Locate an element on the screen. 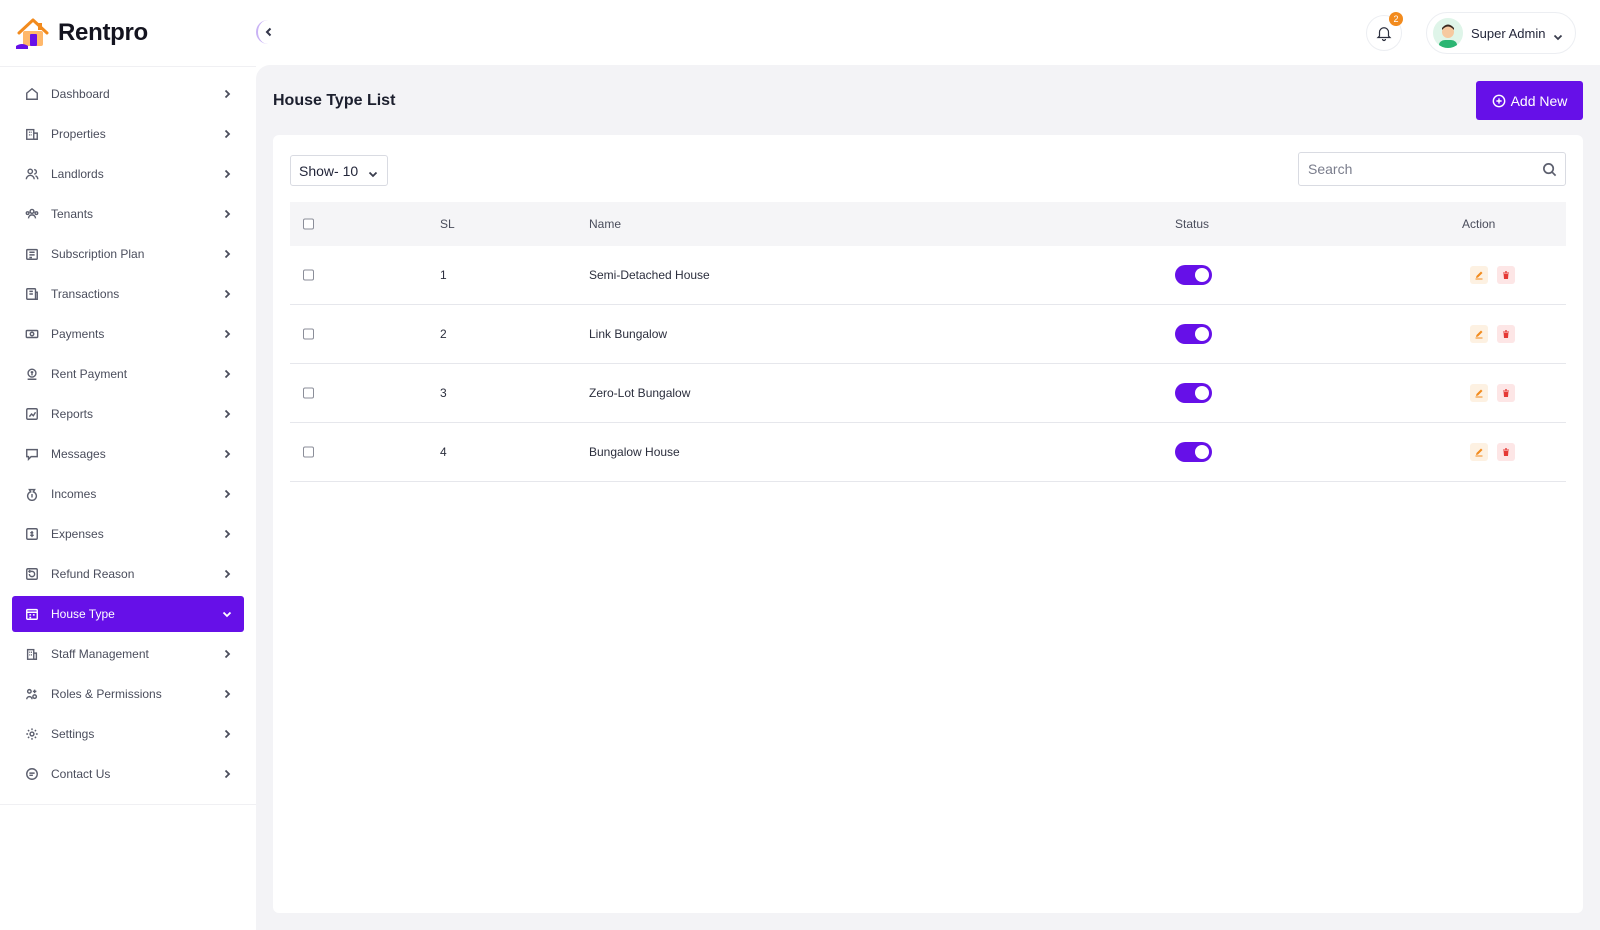 The width and height of the screenshot is (1600, 930). sidebar-item-settings: Settings is located at coordinates (128, 734).